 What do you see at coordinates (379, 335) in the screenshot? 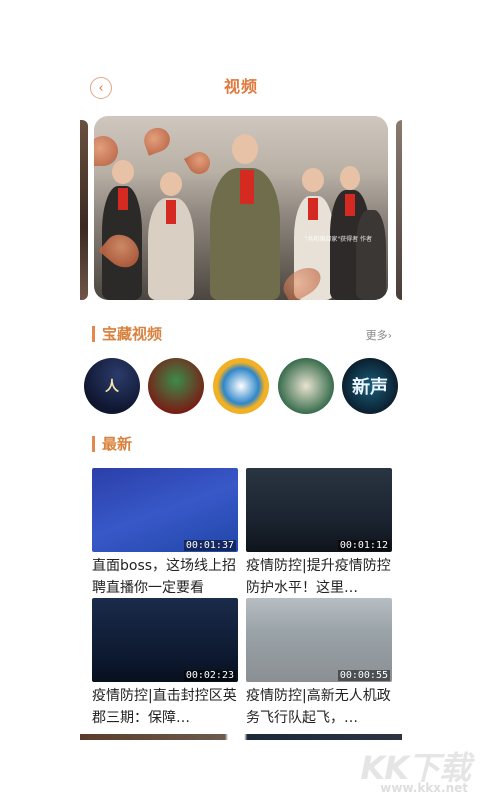
I see `more-link: 更多›` at bounding box center [379, 335].